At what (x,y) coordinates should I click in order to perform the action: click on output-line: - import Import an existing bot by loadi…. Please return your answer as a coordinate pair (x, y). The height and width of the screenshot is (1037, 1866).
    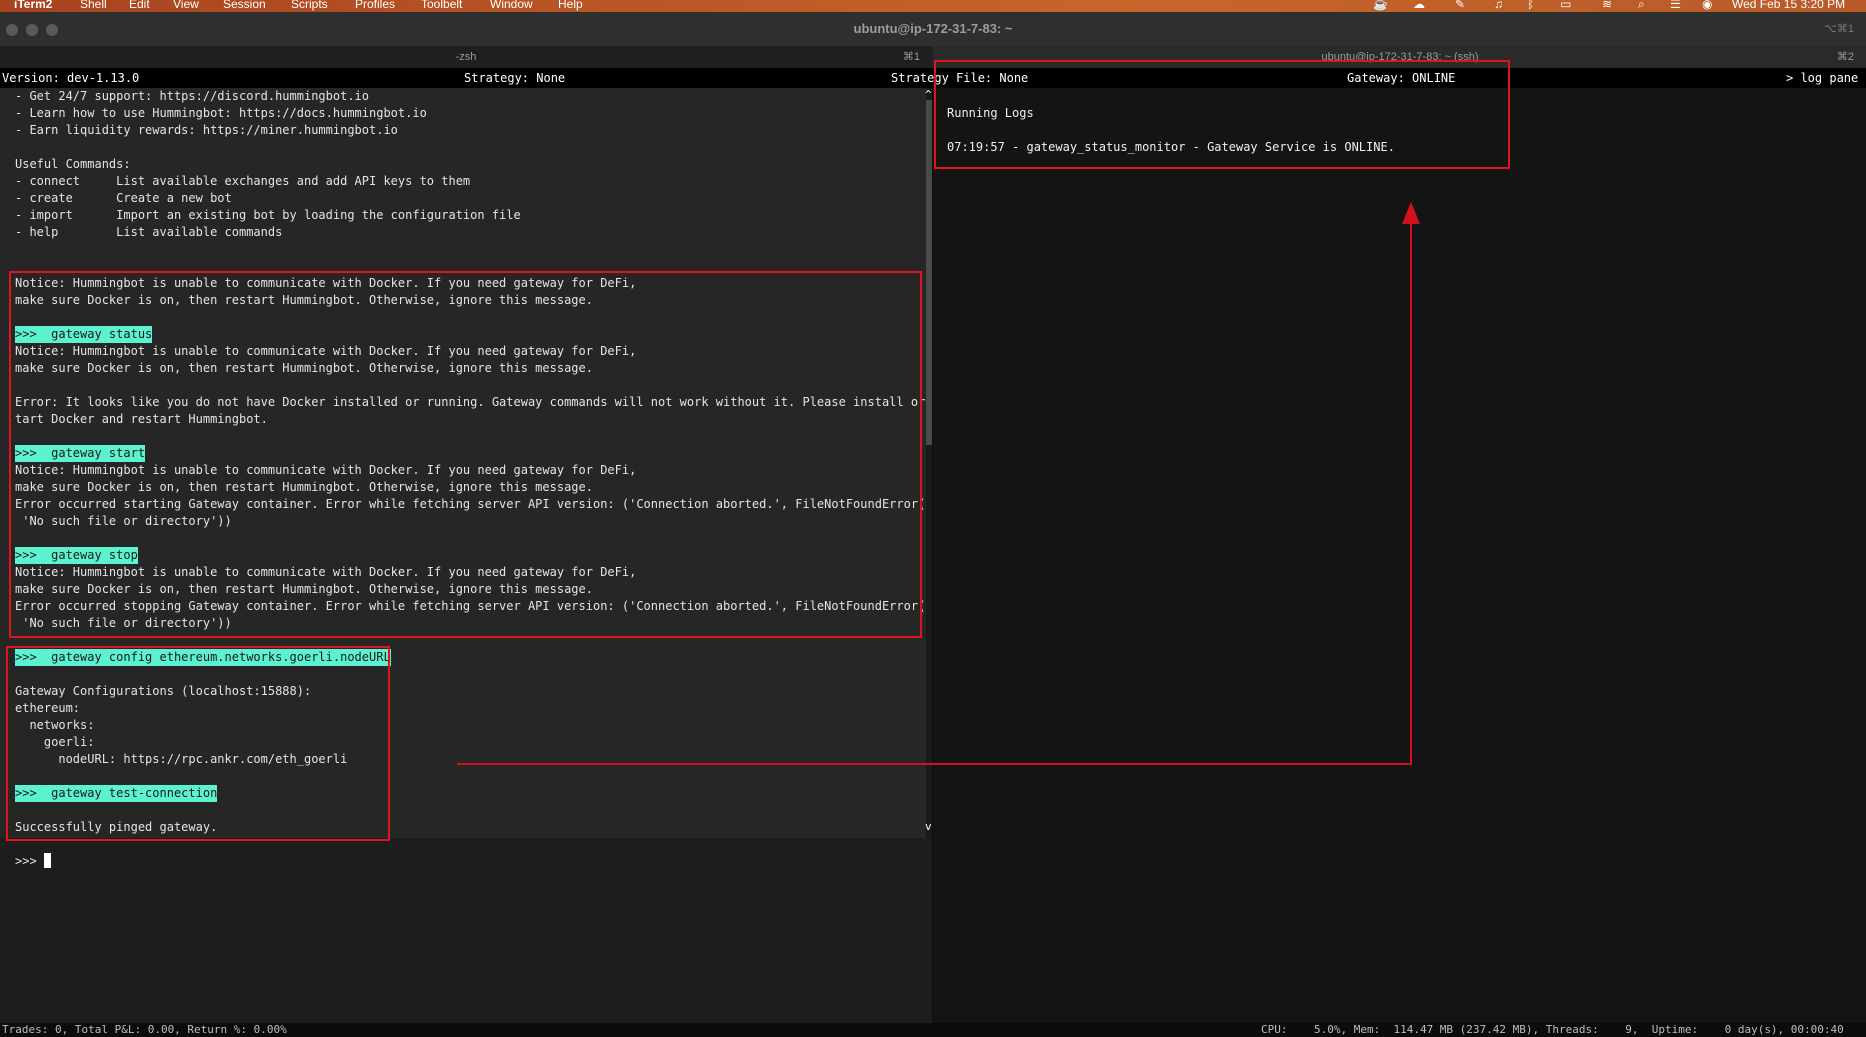
    Looking at the image, I should click on (268, 215).